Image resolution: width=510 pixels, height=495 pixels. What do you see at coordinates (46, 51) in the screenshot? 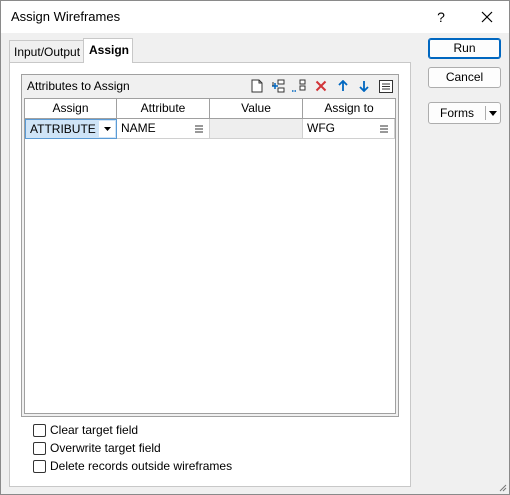
I see `tab-input-output: Input/Output` at bounding box center [46, 51].